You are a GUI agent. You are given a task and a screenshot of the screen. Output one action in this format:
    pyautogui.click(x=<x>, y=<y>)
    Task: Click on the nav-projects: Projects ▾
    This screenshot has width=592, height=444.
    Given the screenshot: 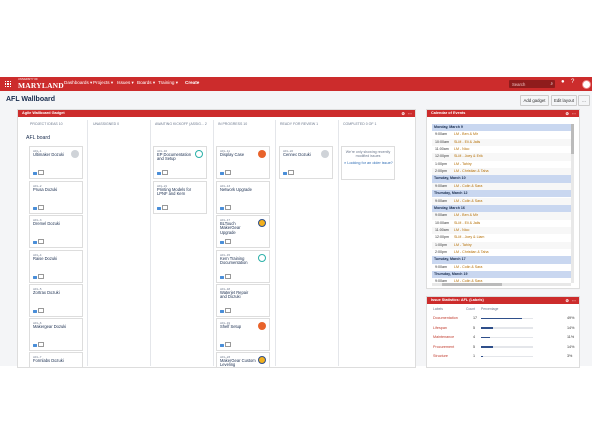 What is the action you would take?
    pyautogui.click(x=103, y=83)
    